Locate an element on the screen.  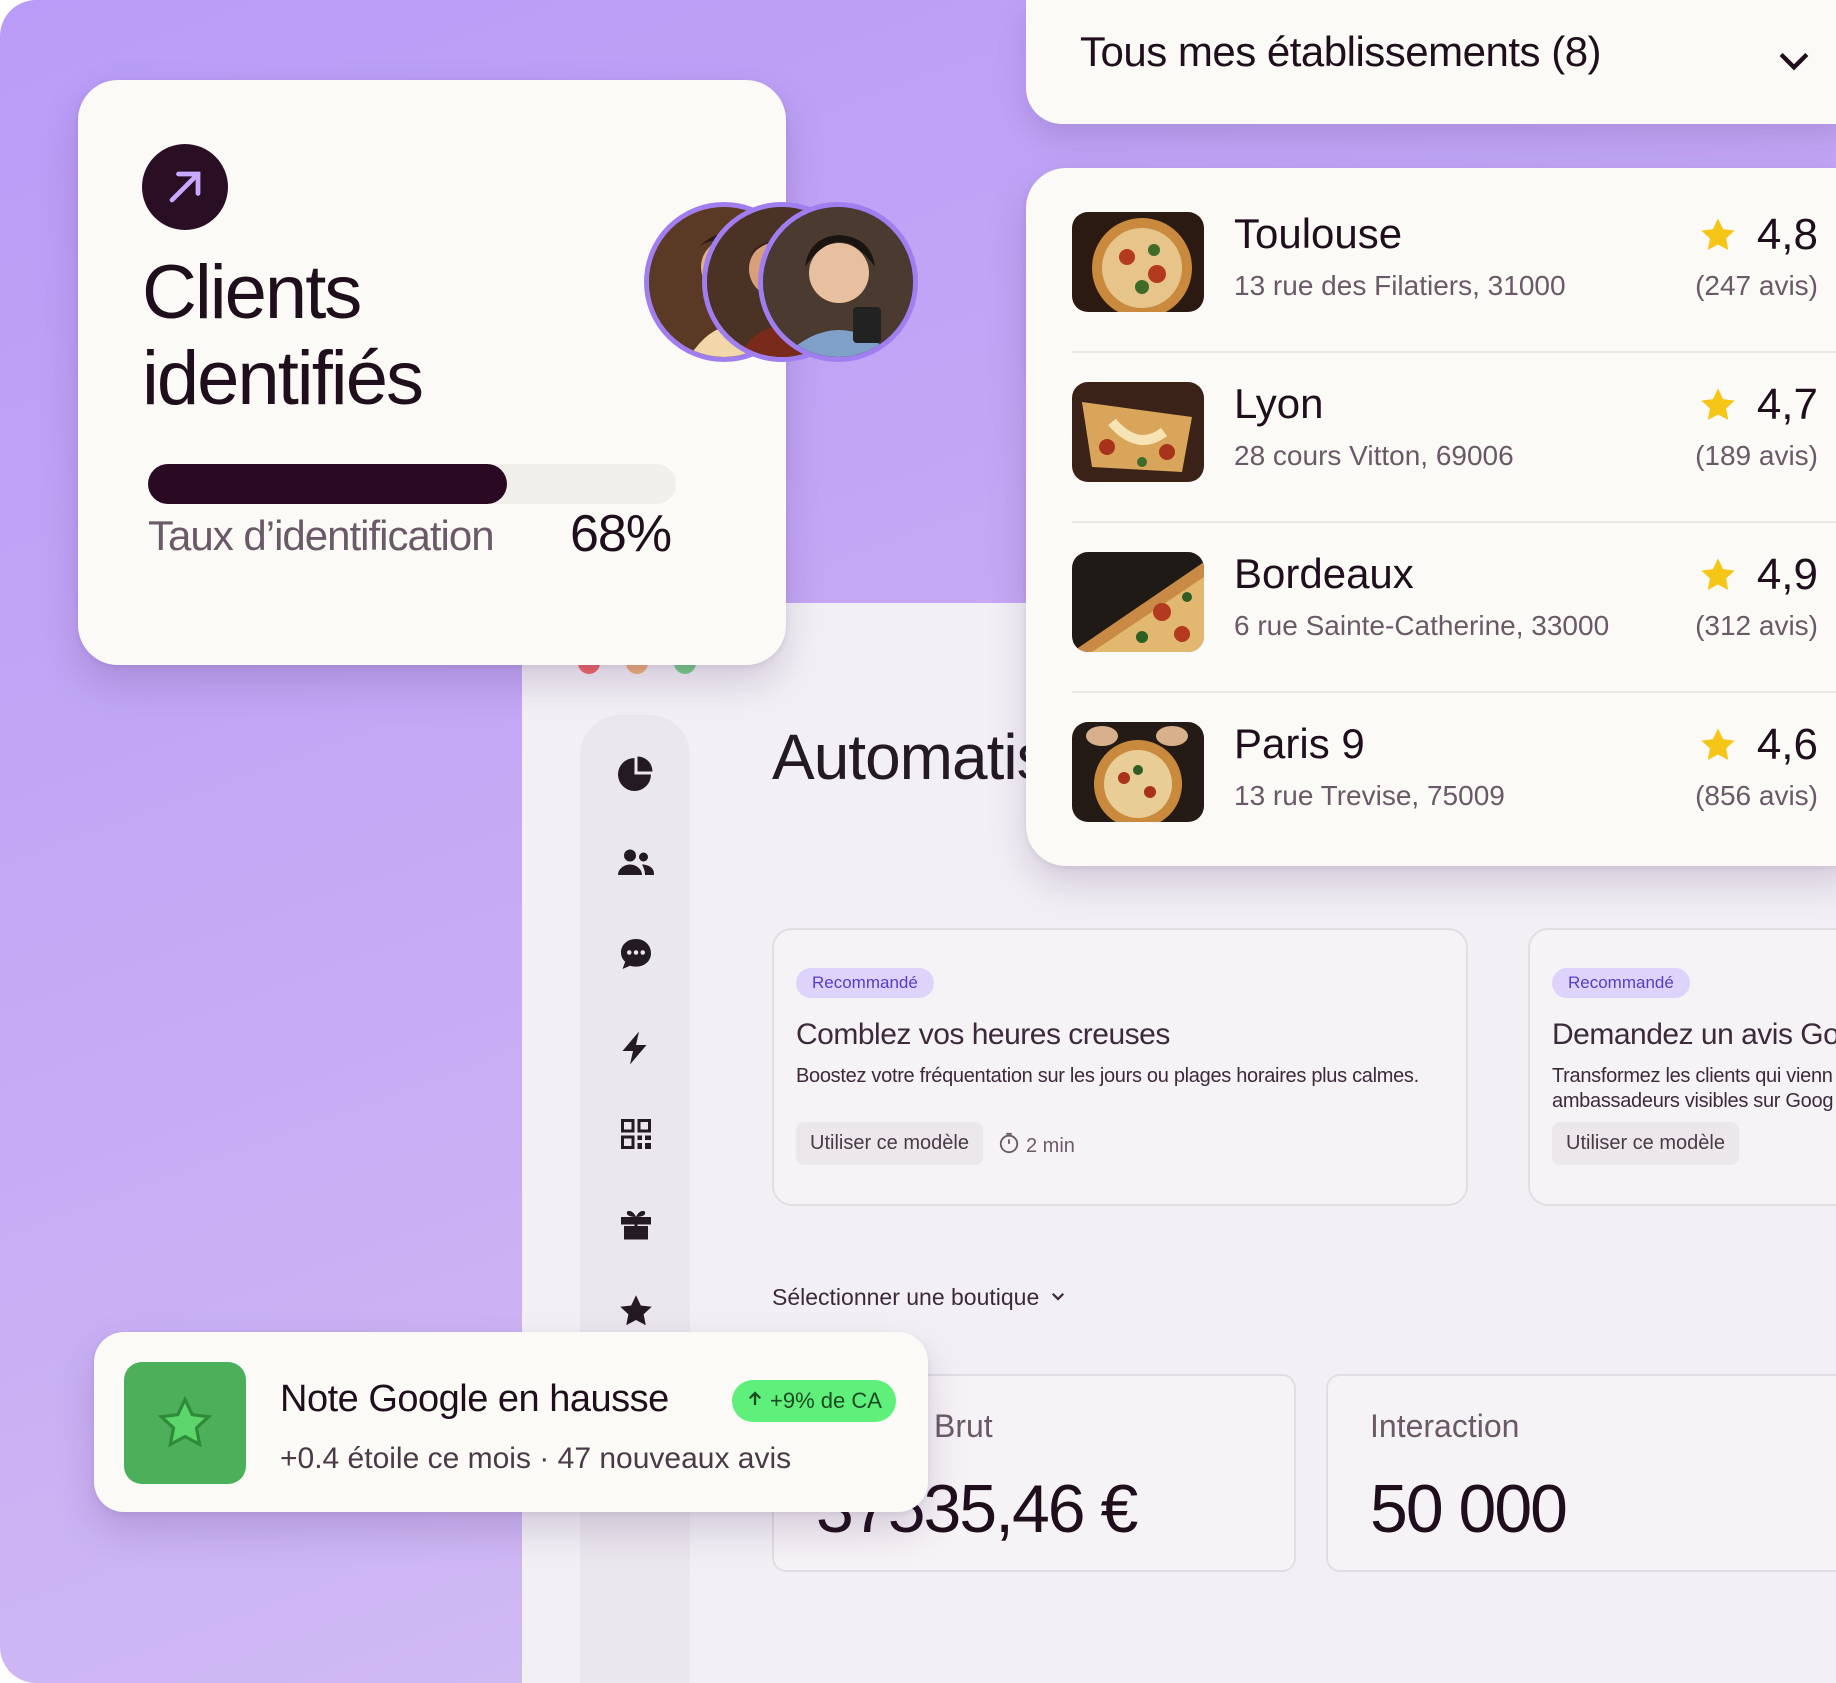
qr-code-icon is located at coordinates (636, 1134).